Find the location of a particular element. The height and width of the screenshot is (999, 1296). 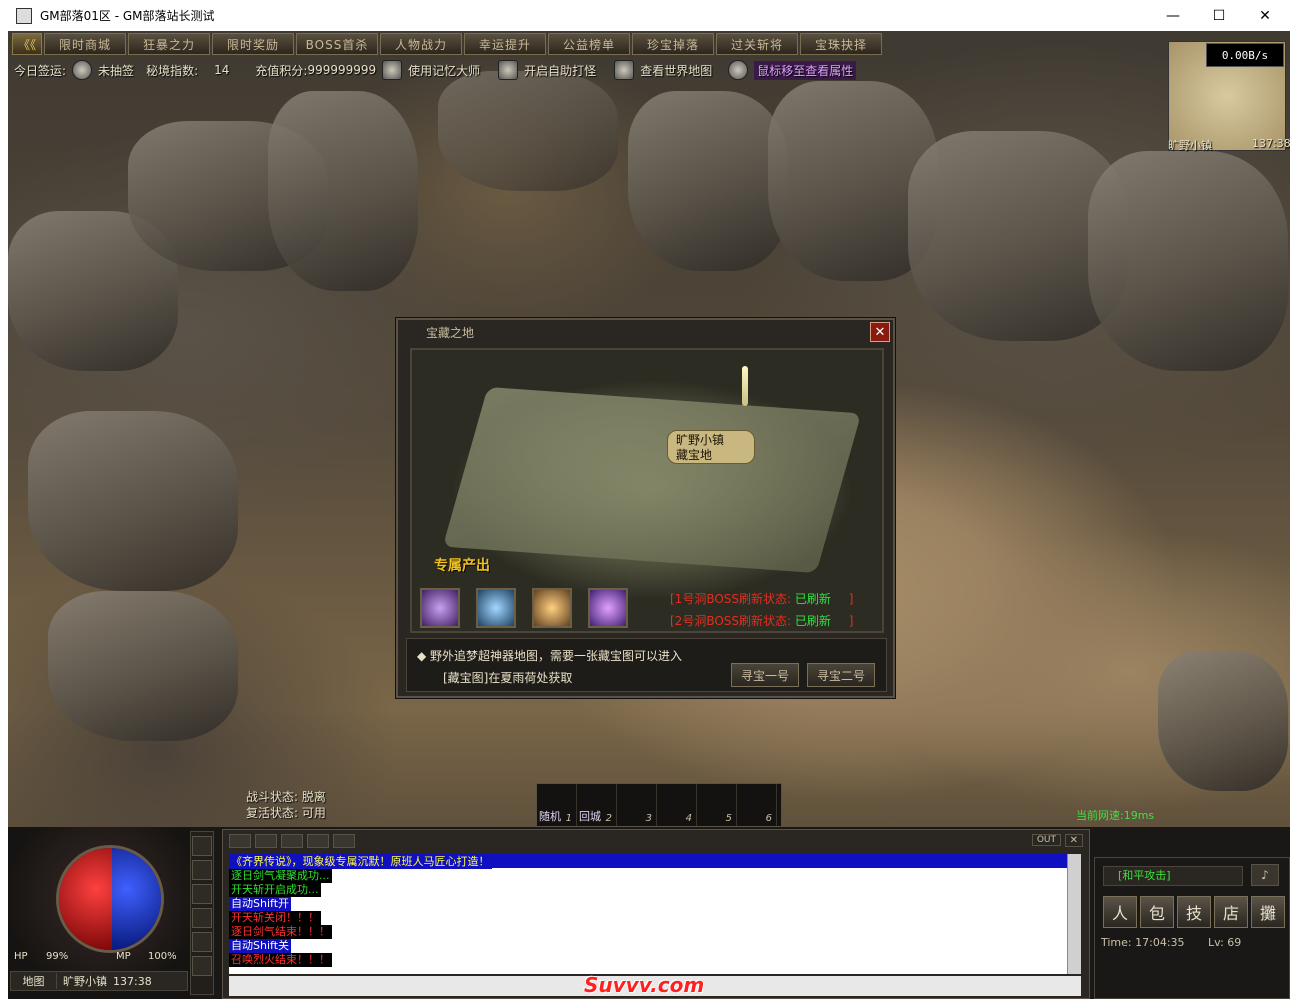

tab-orb-choice: 宝珠抉择 is located at coordinates (841, 44).